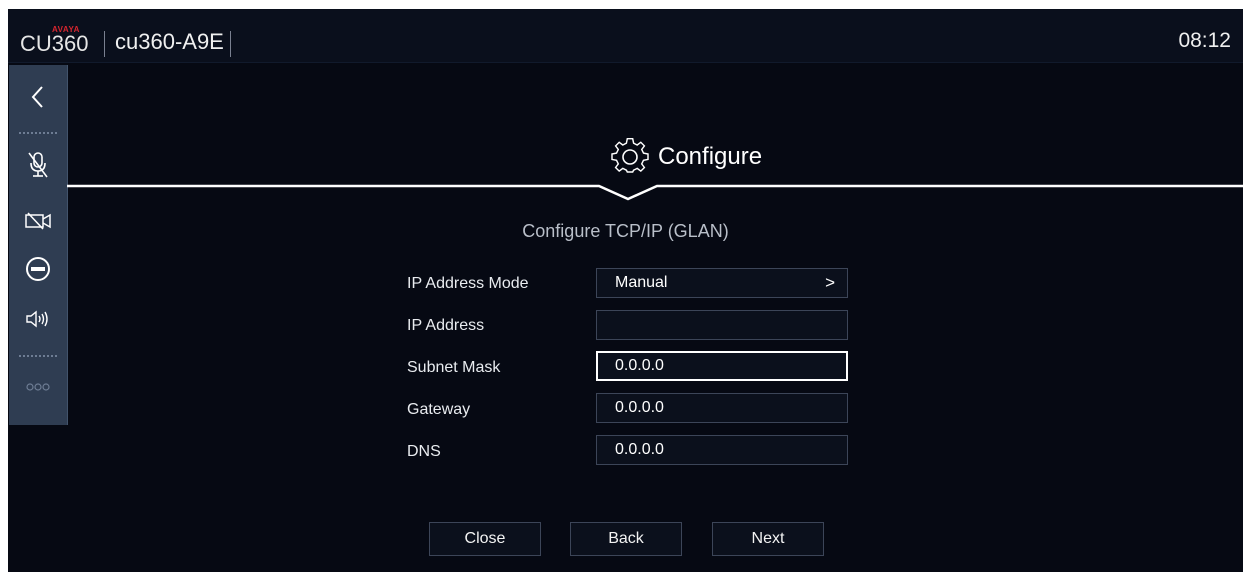  Describe the element at coordinates (722, 283) in the screenshot. I see `ip-mode-select: Manual >` at that location.